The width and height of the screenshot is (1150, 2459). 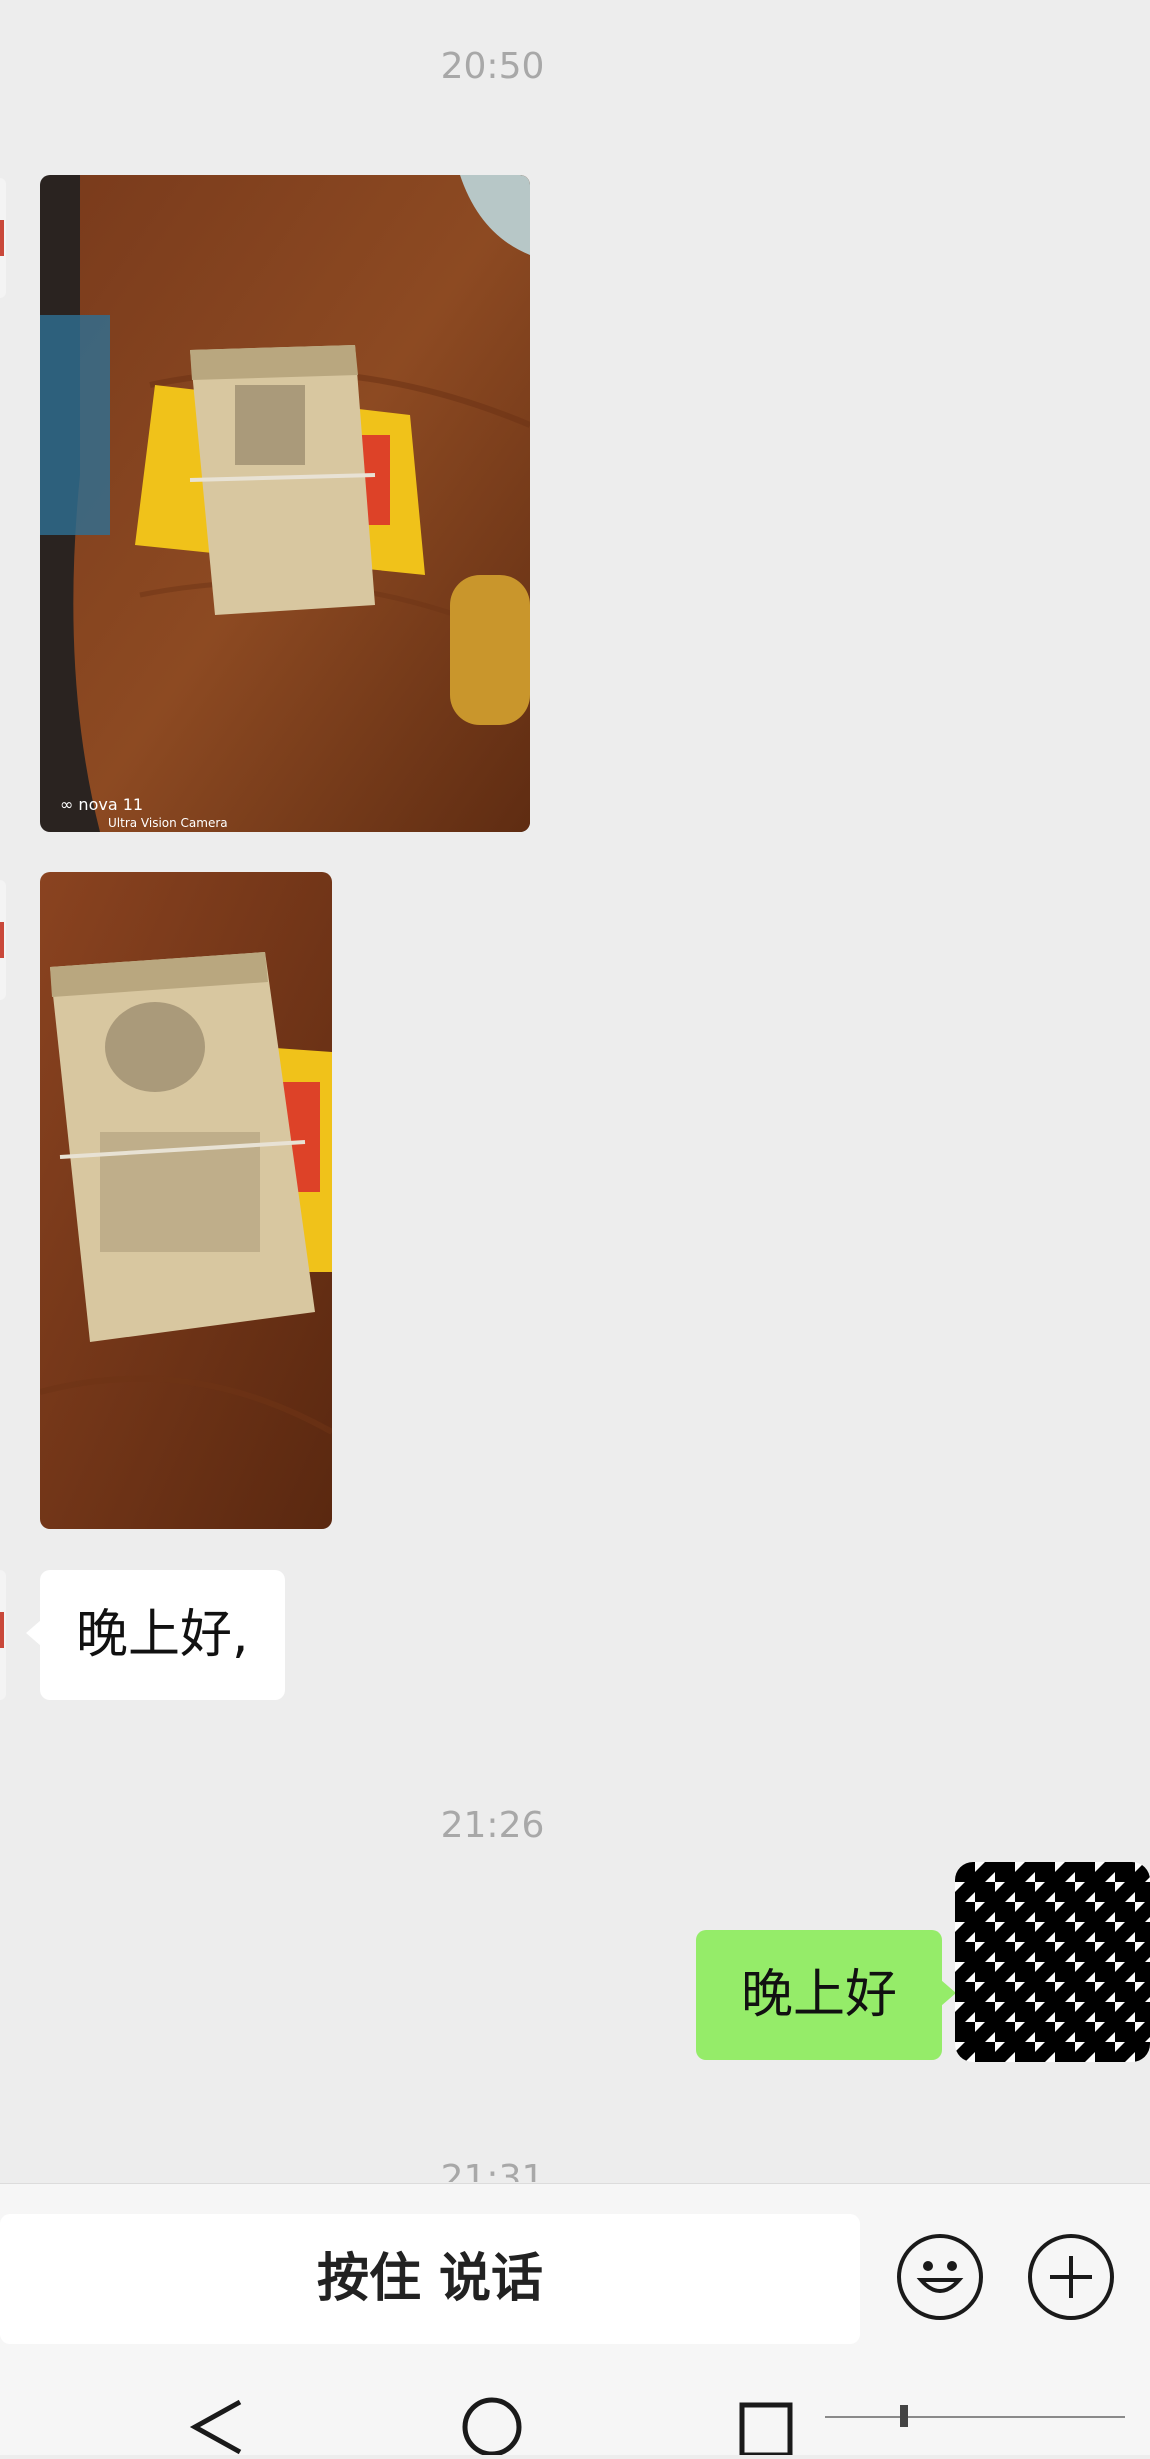 I want to click on system-navigation-bar, so click(x=575, y=2401).